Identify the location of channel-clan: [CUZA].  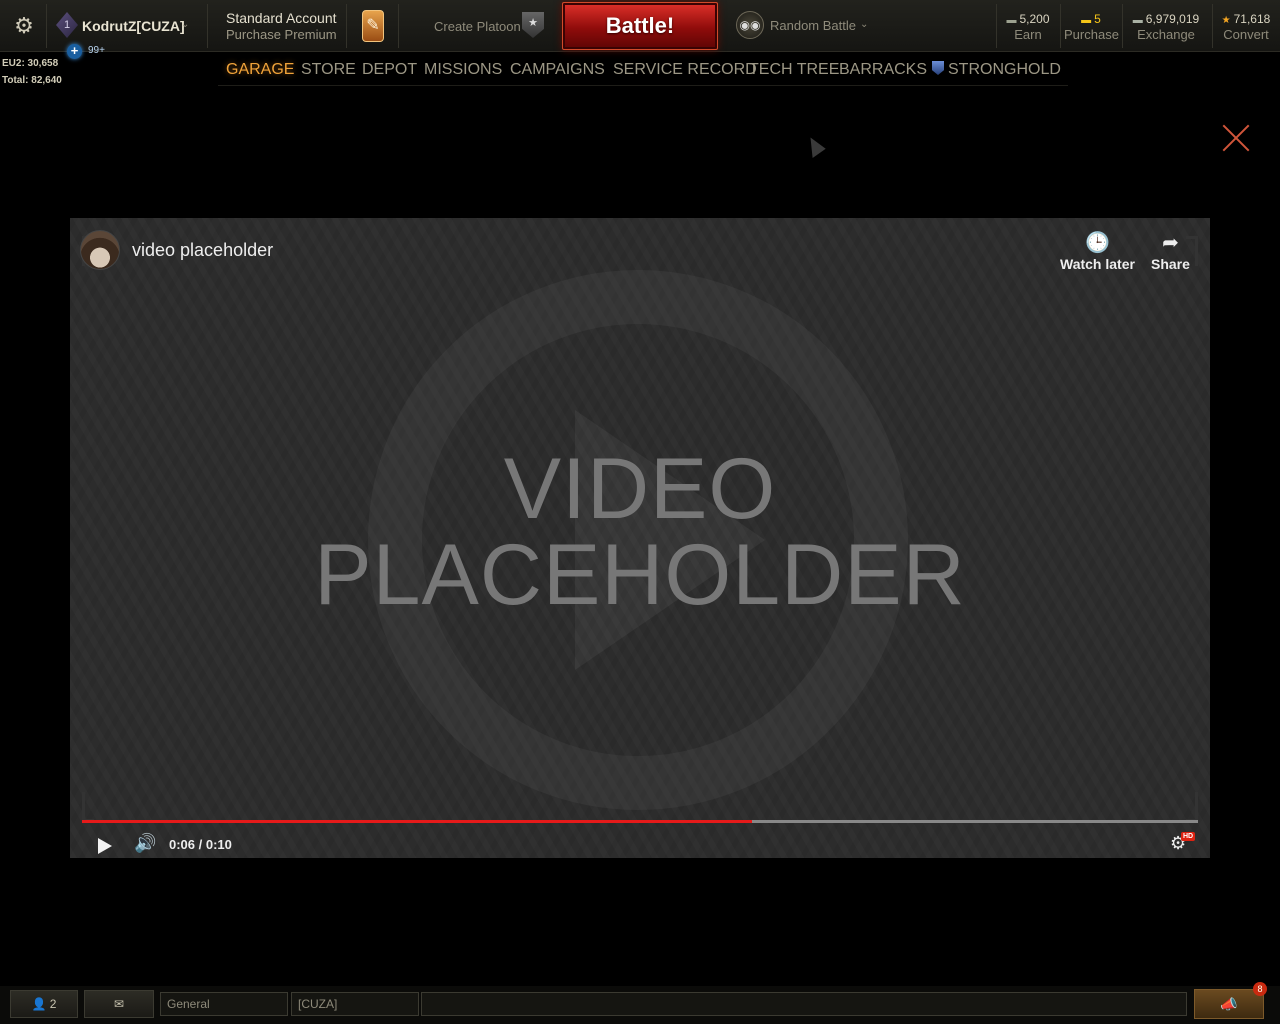
(355, 1004).